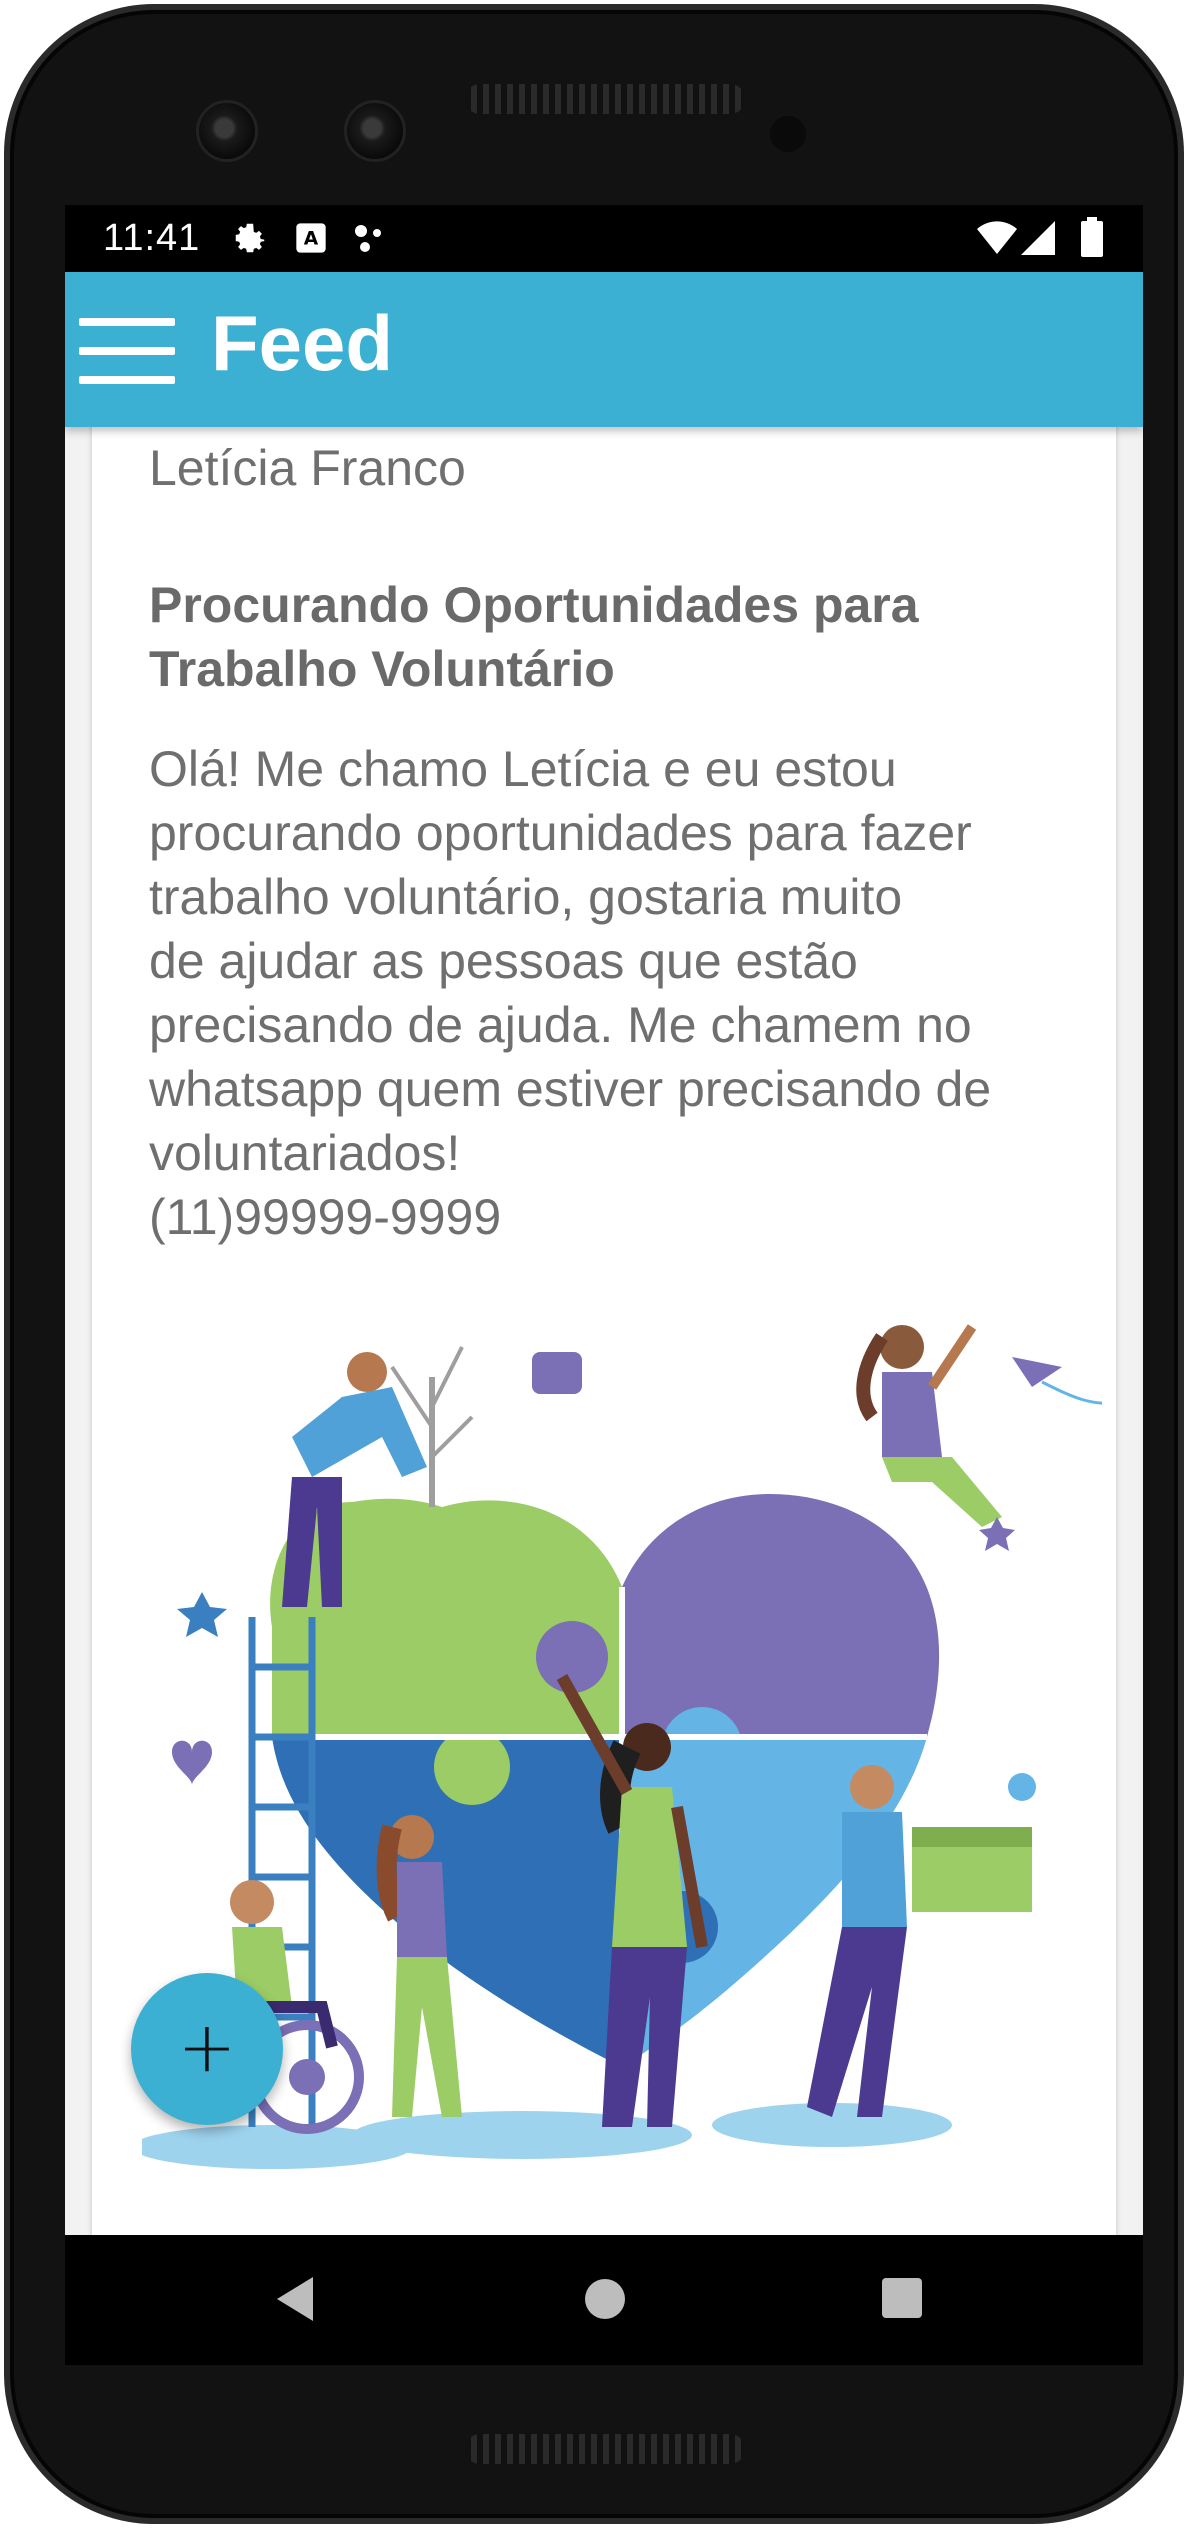  I want to click on status-bar: 11:41 A, so click(604, 238).